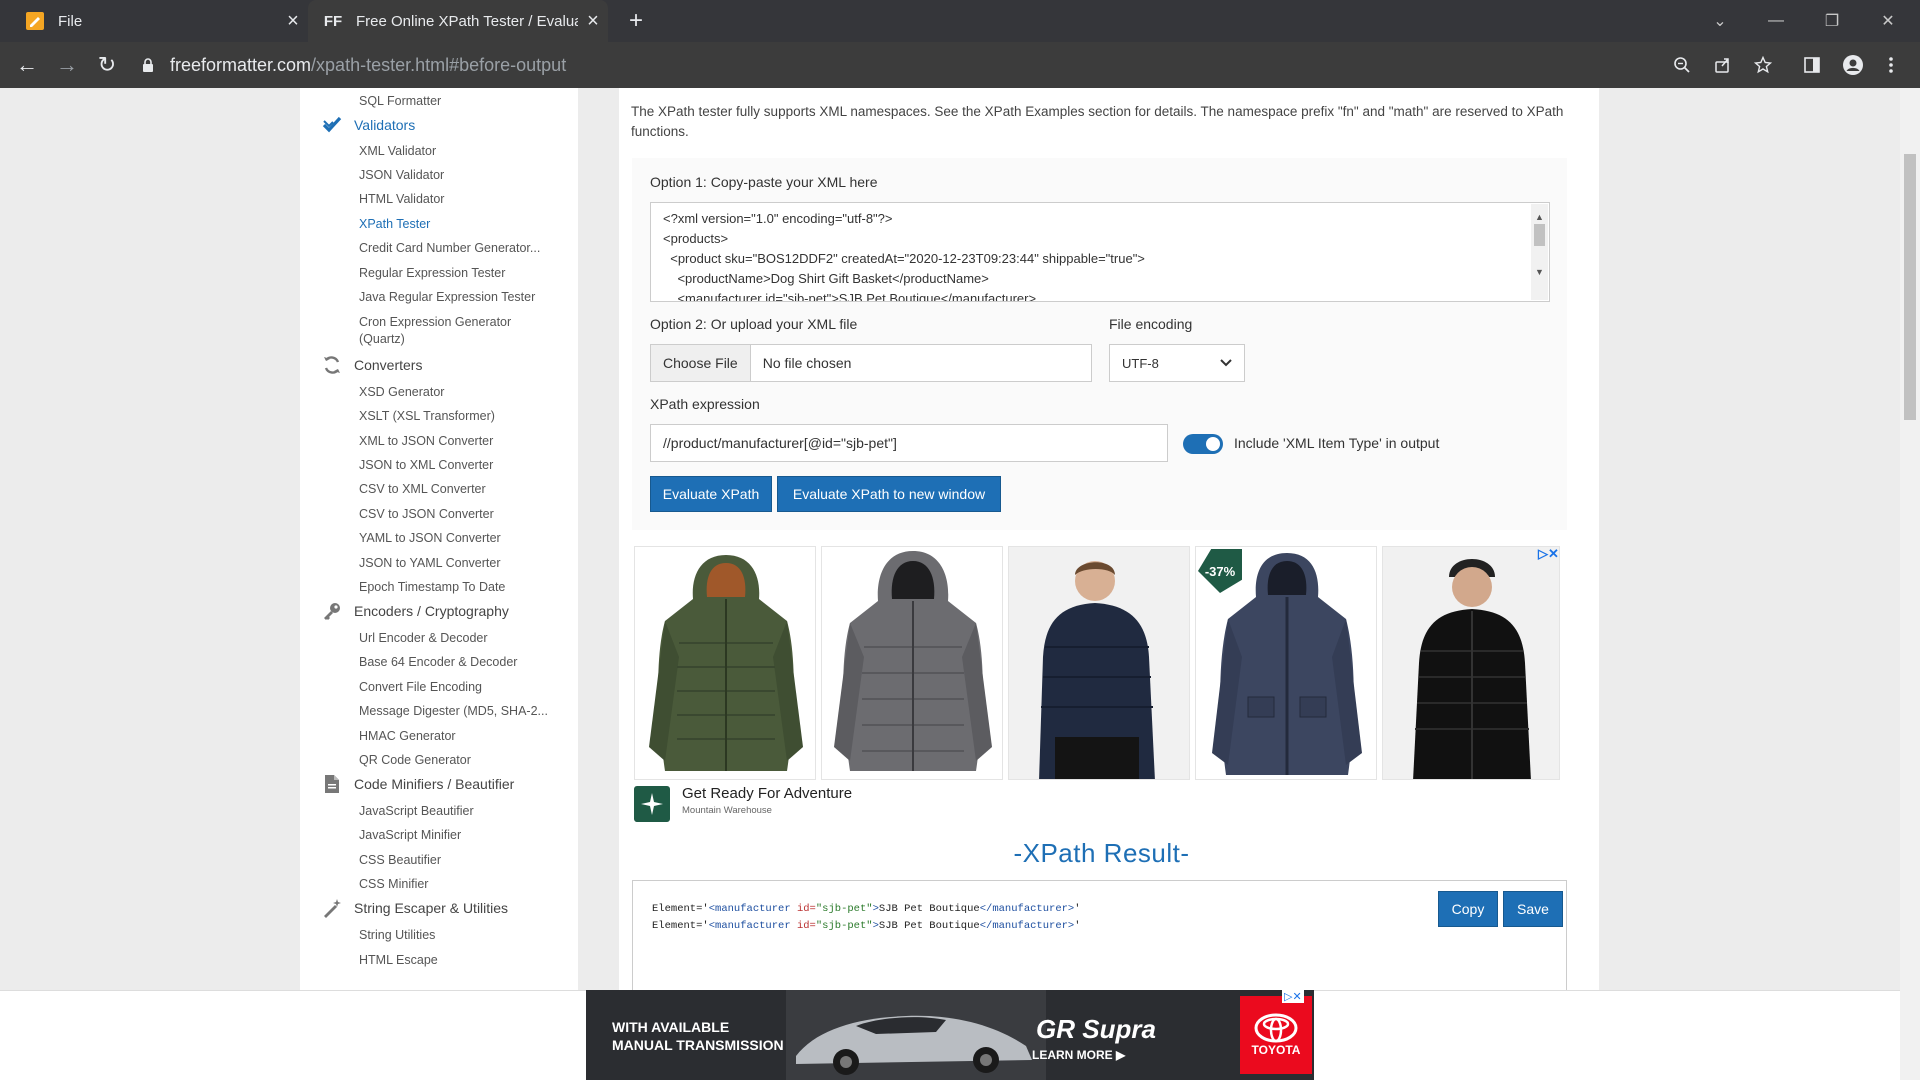 This screenshot has width=1920, height=1080. Describe the element at coordinates (459, 392) in the screenshot. I see `sidebar-item-xsd-generator: XSD Generator` at that location.